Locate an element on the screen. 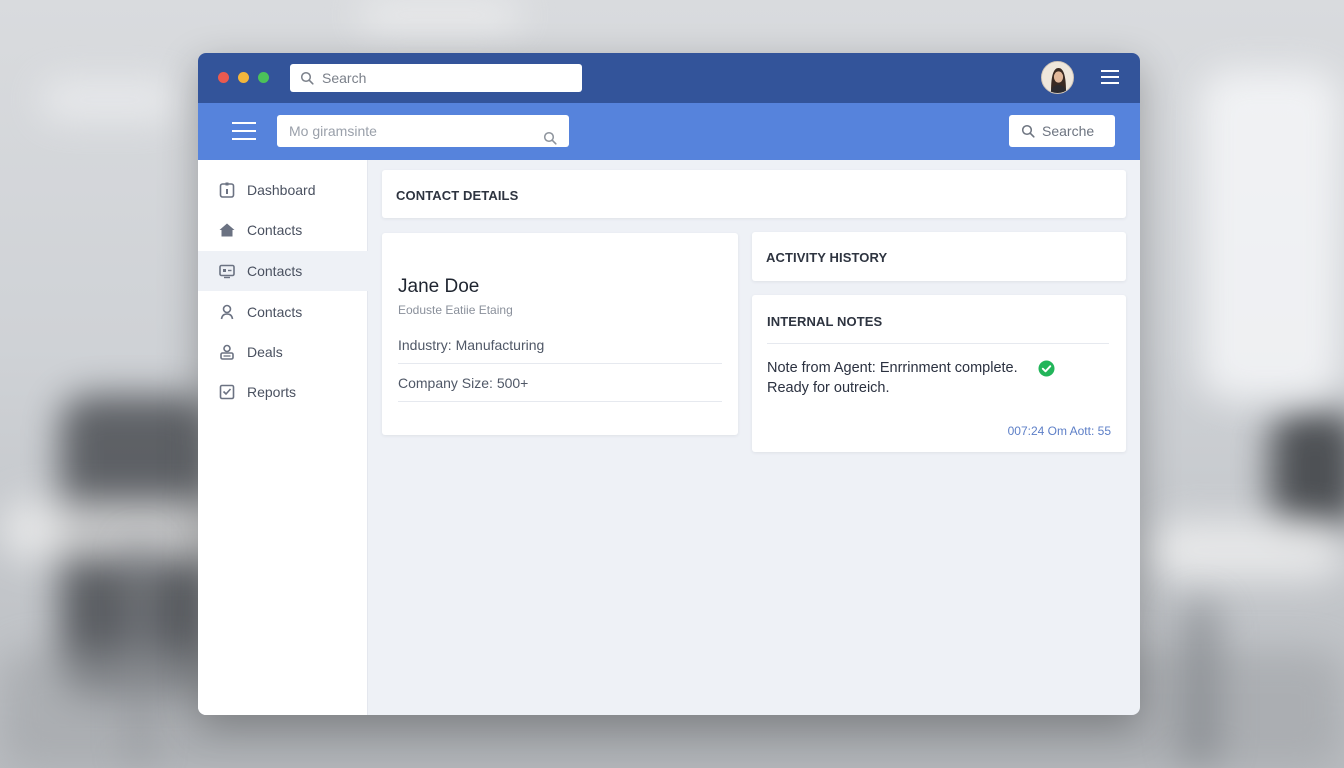 The width and height of the screenshot is (1344, 768). reports-icon is located at coordinates (227, 392).